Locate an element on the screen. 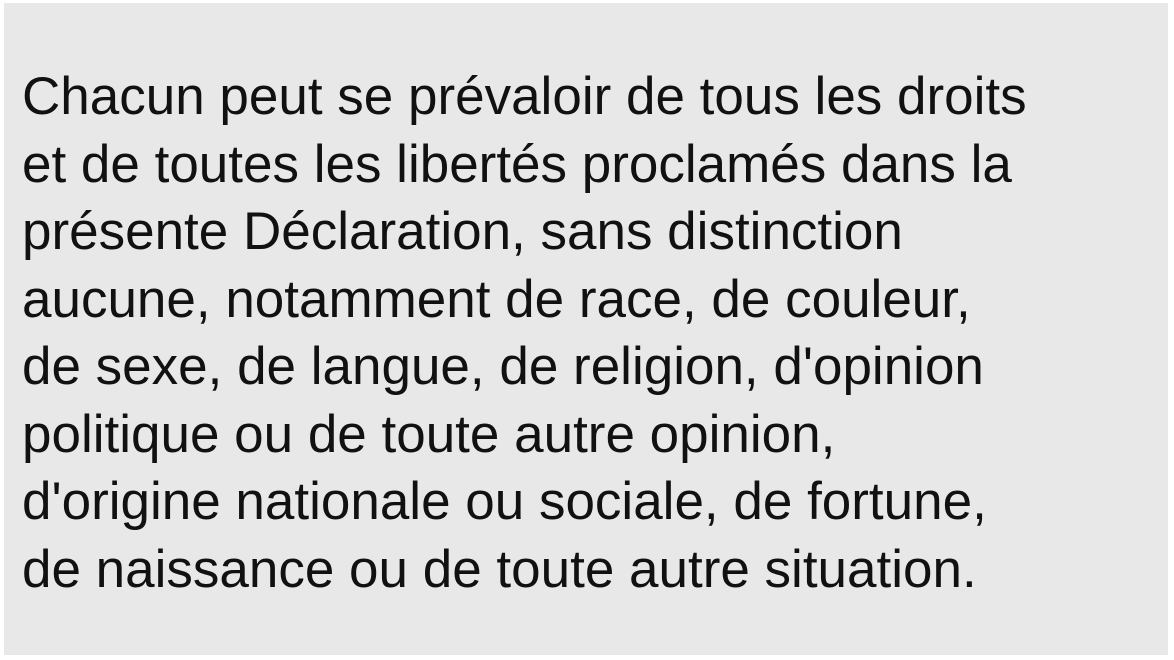 This screenshot has width=1174, height=660. paragraph-line-4: aucune, notamment de race, de couleur, is located at coordinates (496, 299).